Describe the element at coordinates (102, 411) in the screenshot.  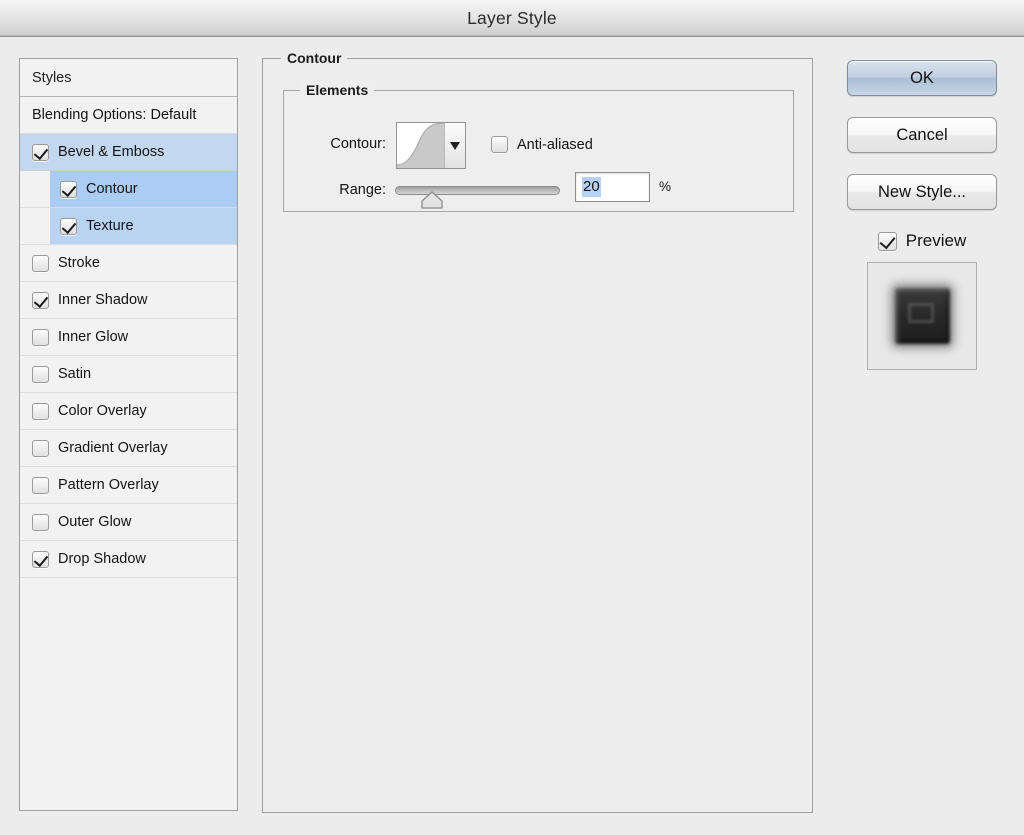
I see `list-item-label: Color Overlay` at that location.